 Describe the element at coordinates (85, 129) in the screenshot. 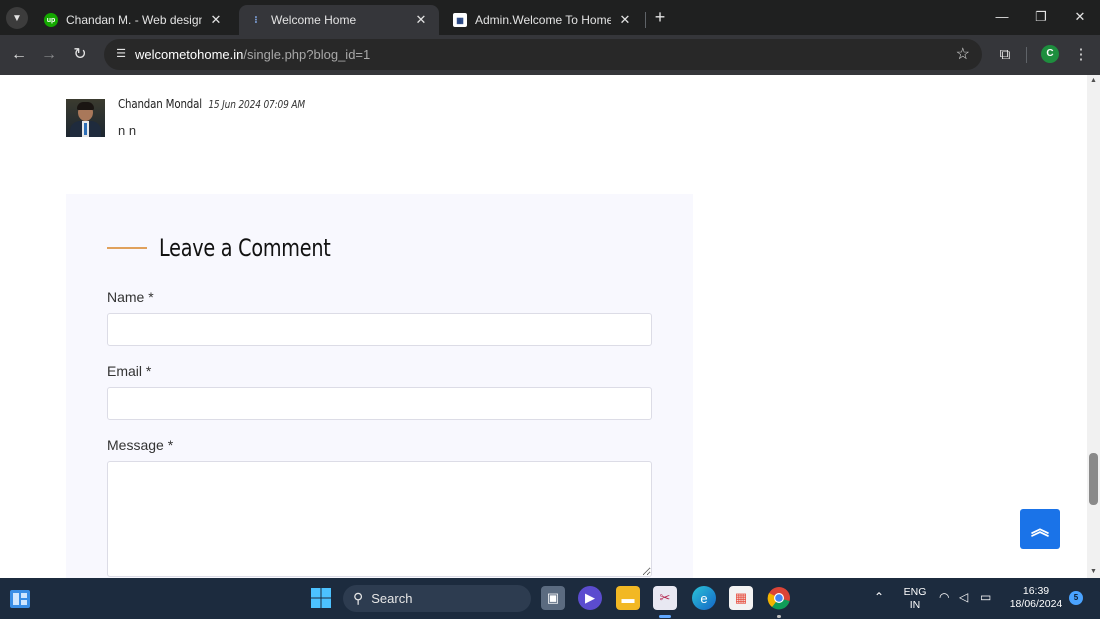

I see `avatar-tie` at that location.